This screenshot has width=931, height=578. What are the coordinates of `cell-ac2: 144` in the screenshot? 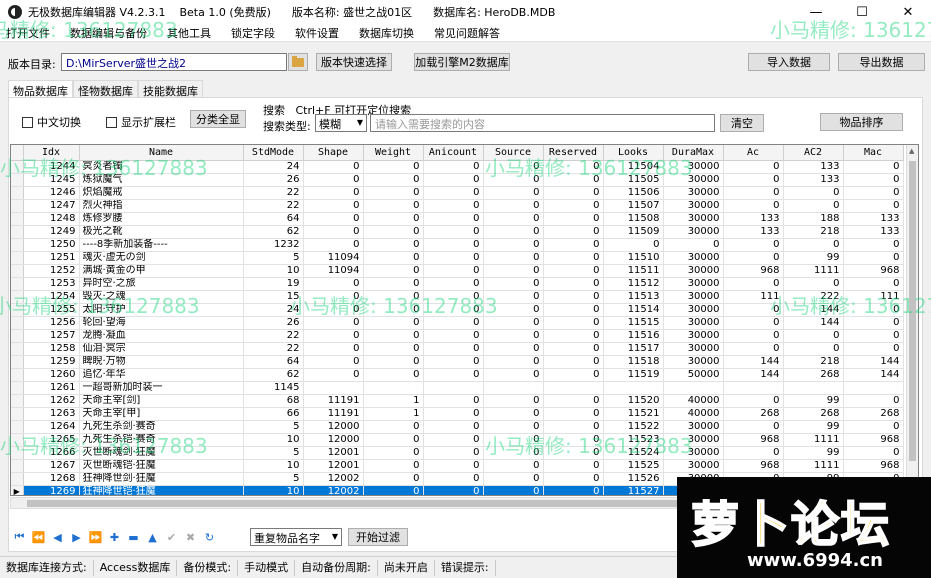 It's located at (813, 310).